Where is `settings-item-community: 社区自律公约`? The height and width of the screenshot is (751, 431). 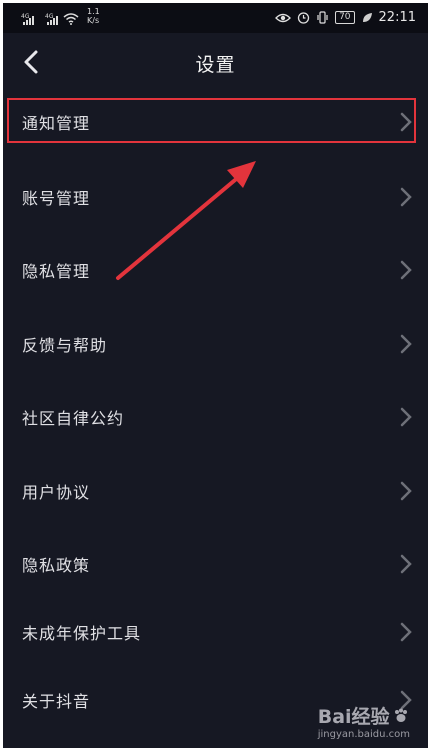 settings-item-community: 社区自律公约 is located at coordinates (215, 417).